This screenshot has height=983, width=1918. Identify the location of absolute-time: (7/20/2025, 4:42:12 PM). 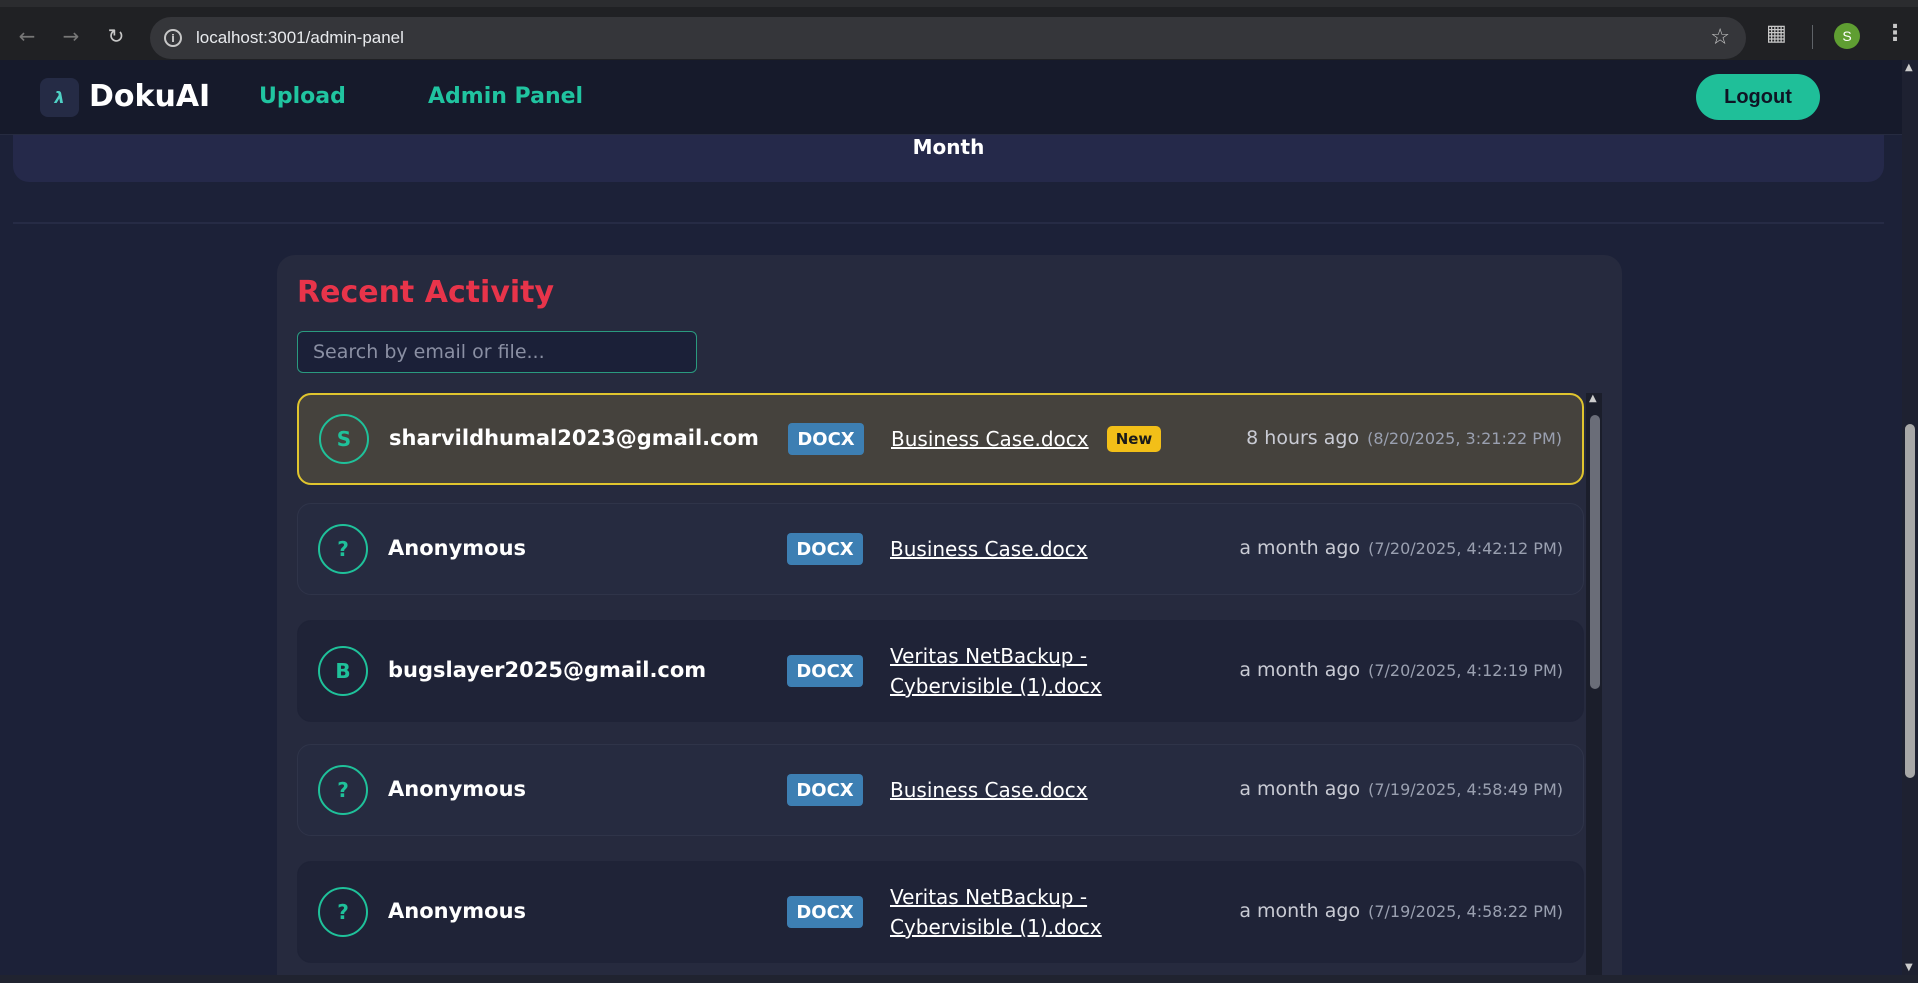
(1465, 548).